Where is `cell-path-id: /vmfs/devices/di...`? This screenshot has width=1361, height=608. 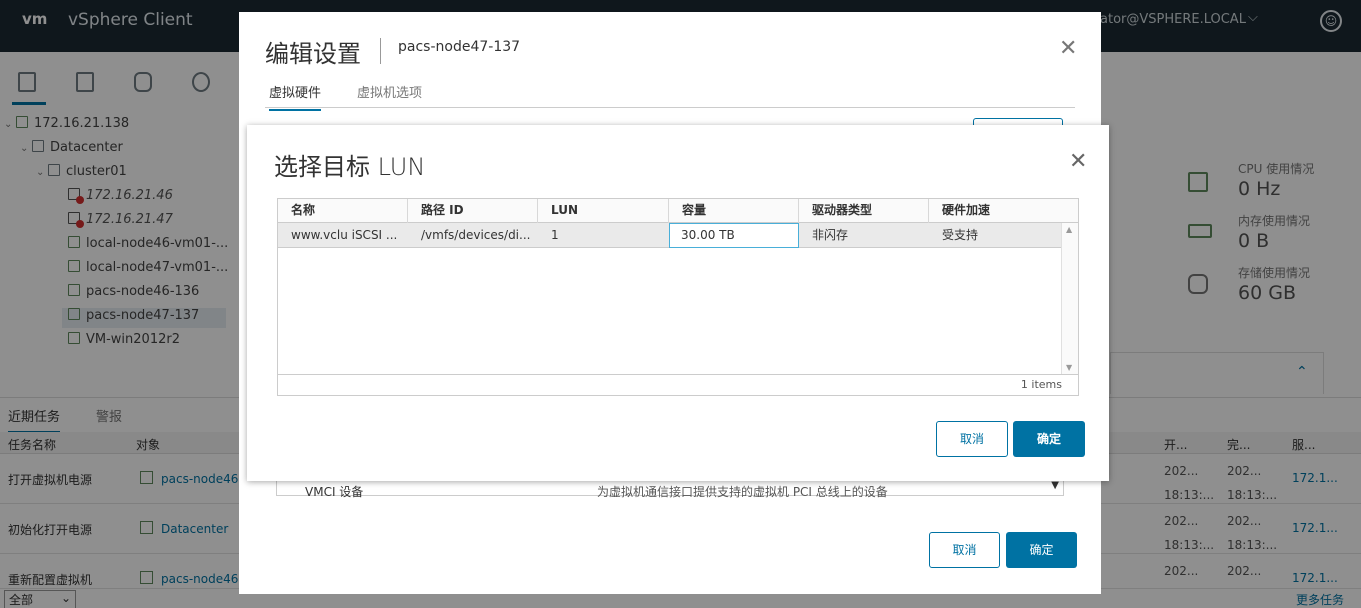 cell-path-id: /vmfs/devices/di... is located at coordinates (476, 235).